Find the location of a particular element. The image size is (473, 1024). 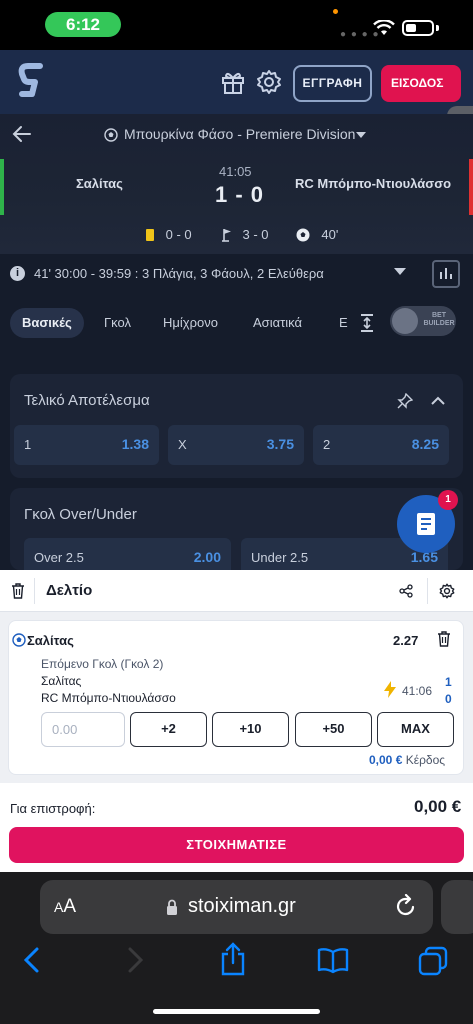

odd-value: 3.75 is located at coordinates (280, 444).